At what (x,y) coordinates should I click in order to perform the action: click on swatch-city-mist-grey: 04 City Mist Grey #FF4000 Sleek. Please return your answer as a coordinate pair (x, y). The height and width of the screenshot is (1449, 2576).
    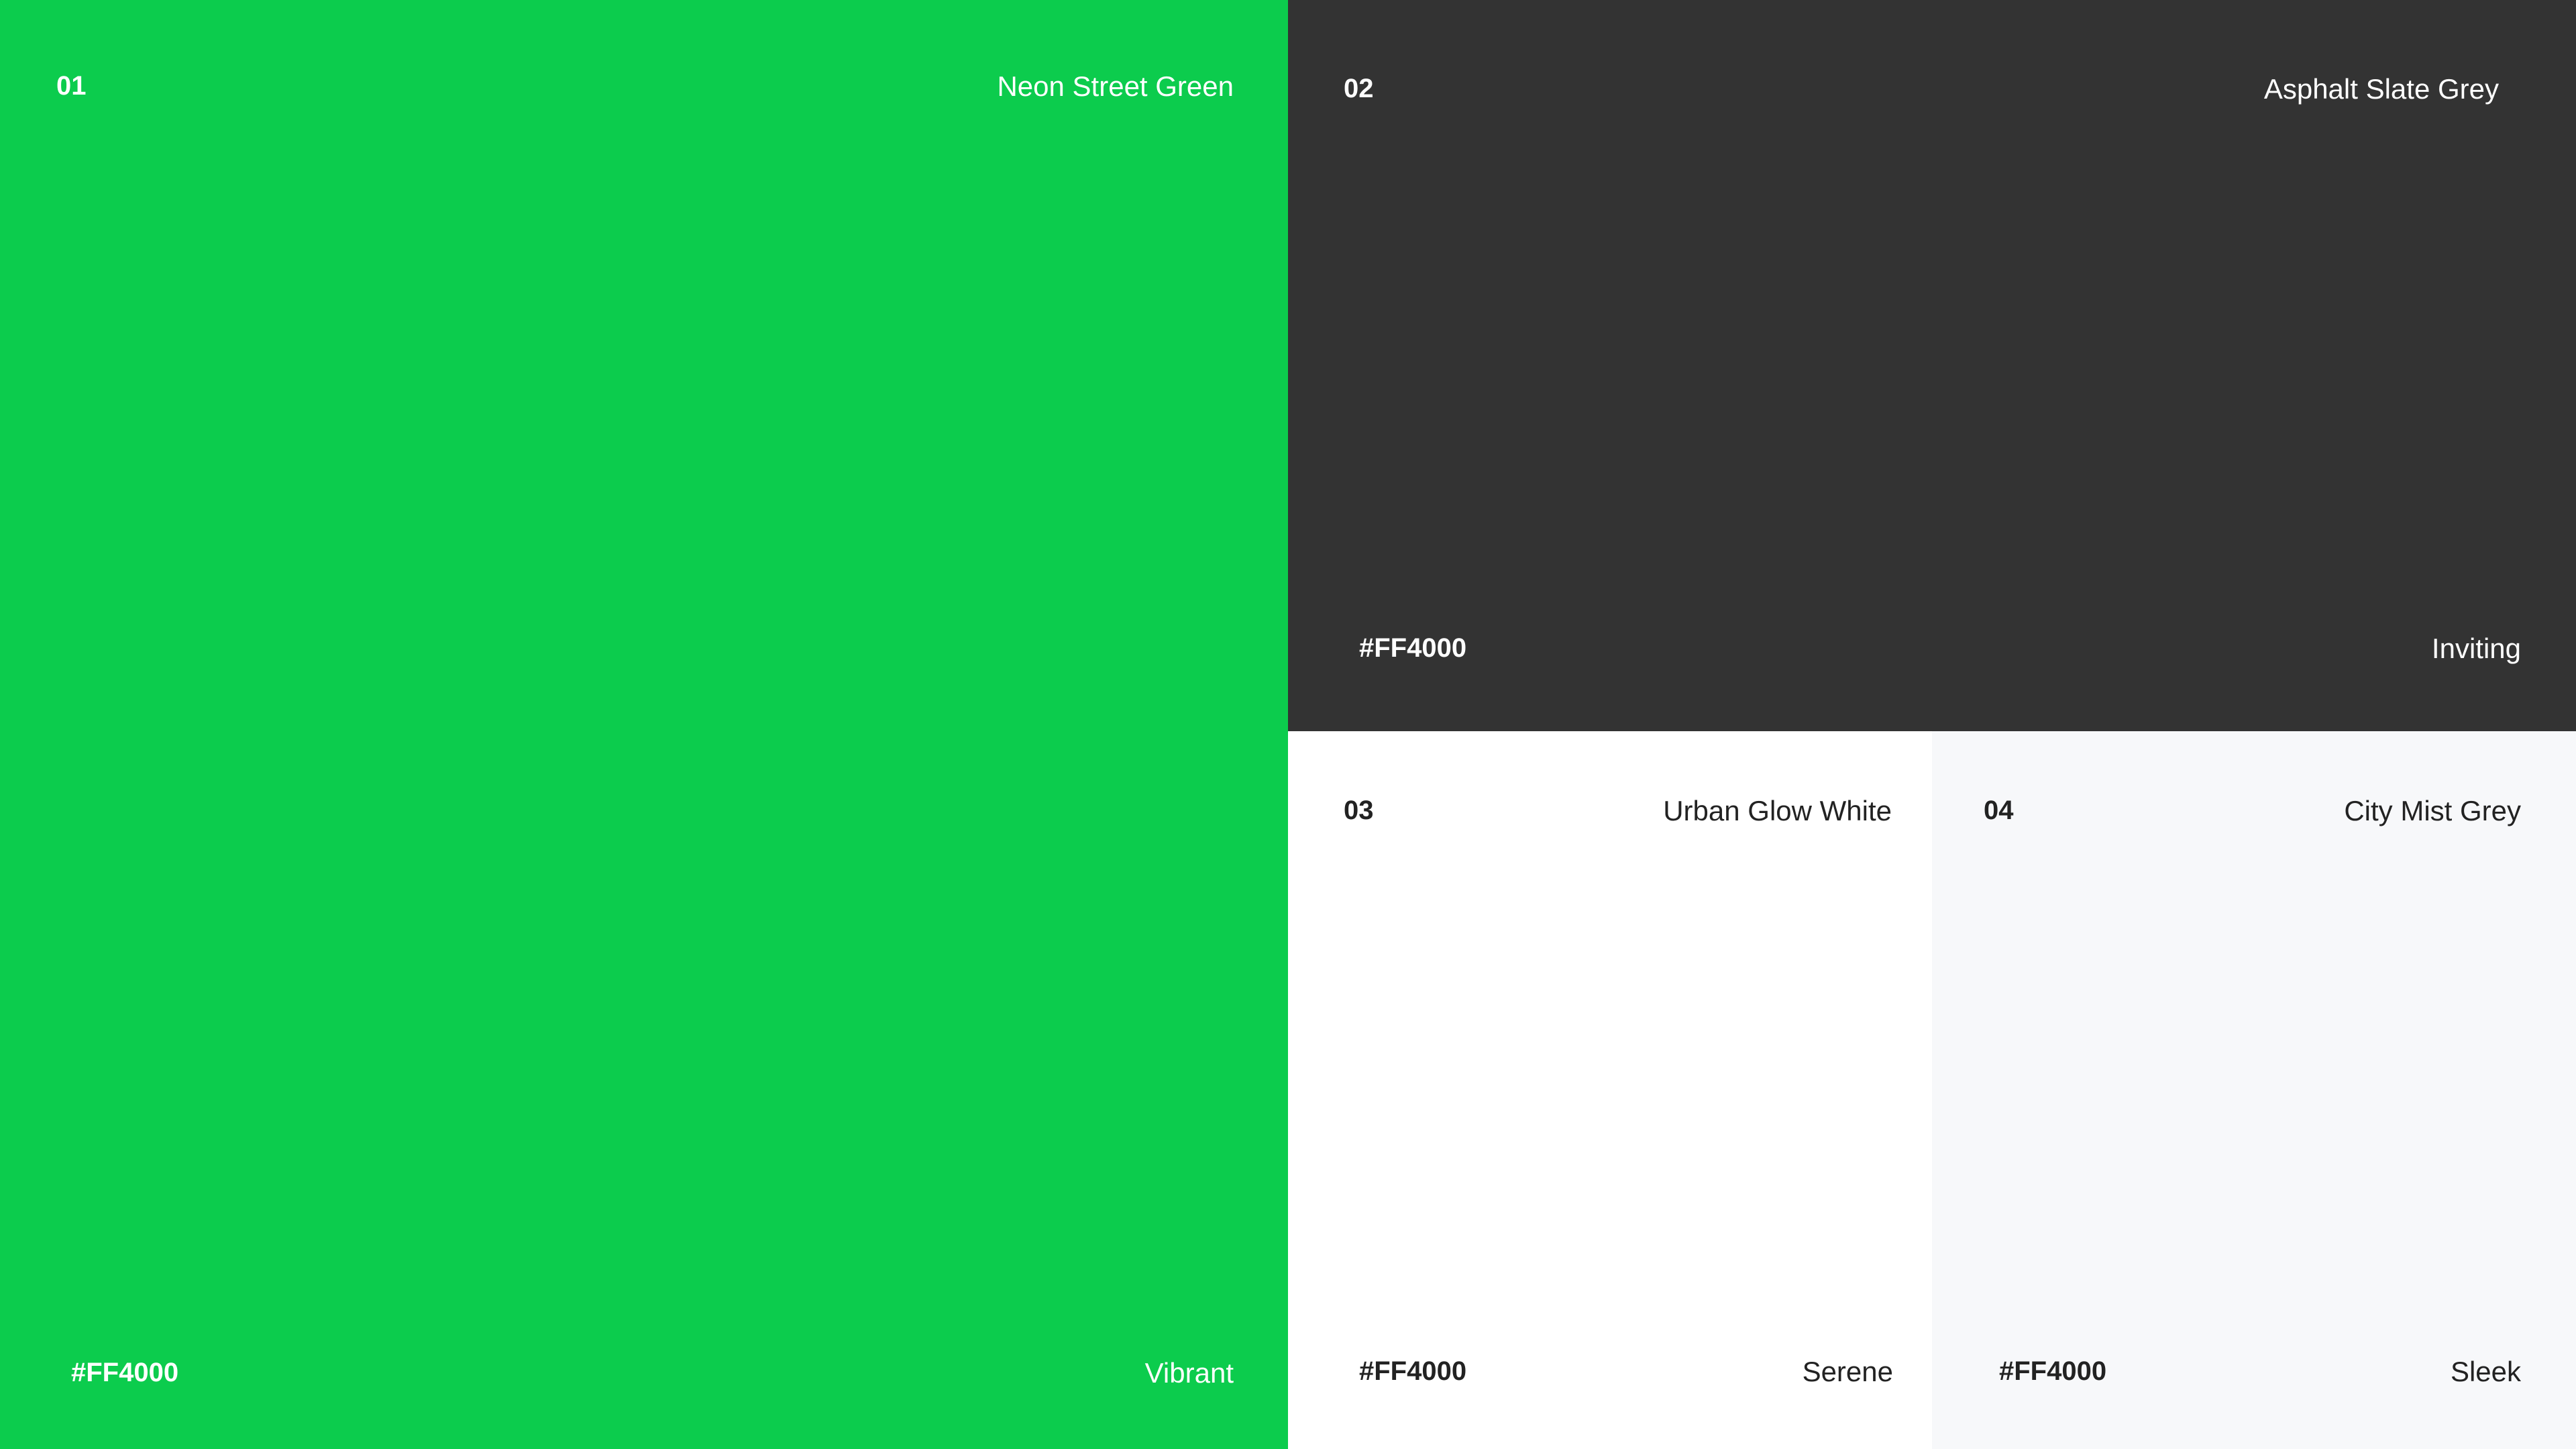
    Looking at the image, I should click on (2254, 1090).